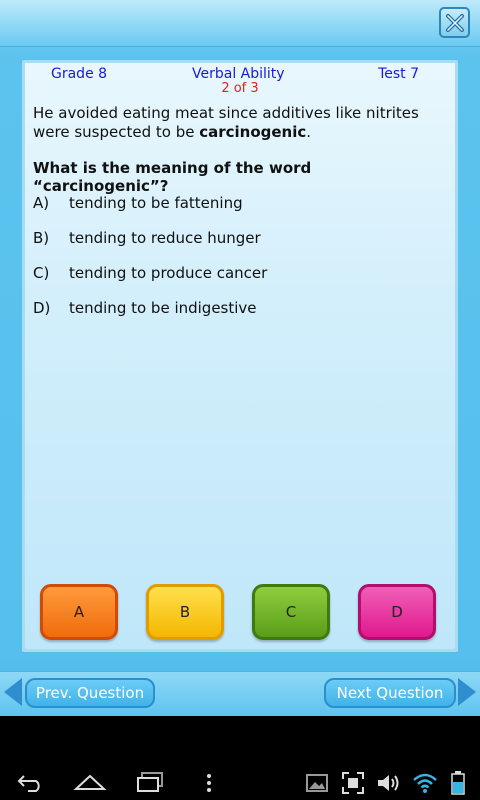 The height and width of the screenshot is (800, 480). What do you see at coordinates (390, 693) in the screenshot?
I see `next-question-button: Next Question` at bounding box center [390, 693].